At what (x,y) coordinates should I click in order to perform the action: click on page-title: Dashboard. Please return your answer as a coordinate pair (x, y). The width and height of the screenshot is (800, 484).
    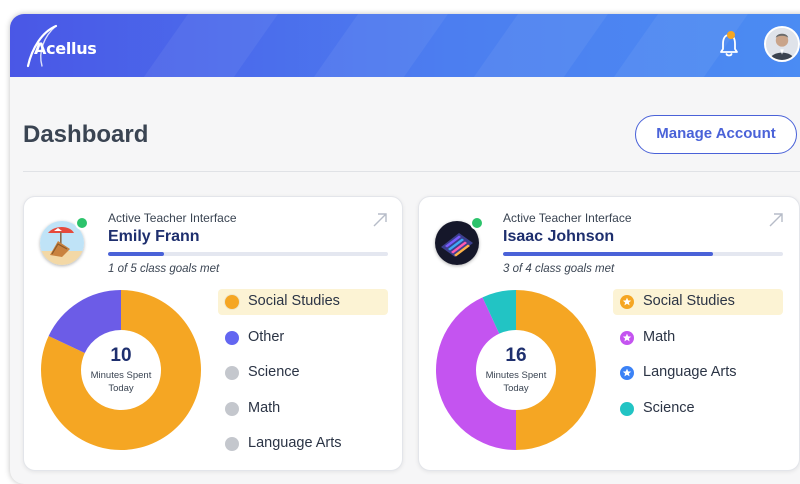
    Looking at the image, I should click on (86, 134).